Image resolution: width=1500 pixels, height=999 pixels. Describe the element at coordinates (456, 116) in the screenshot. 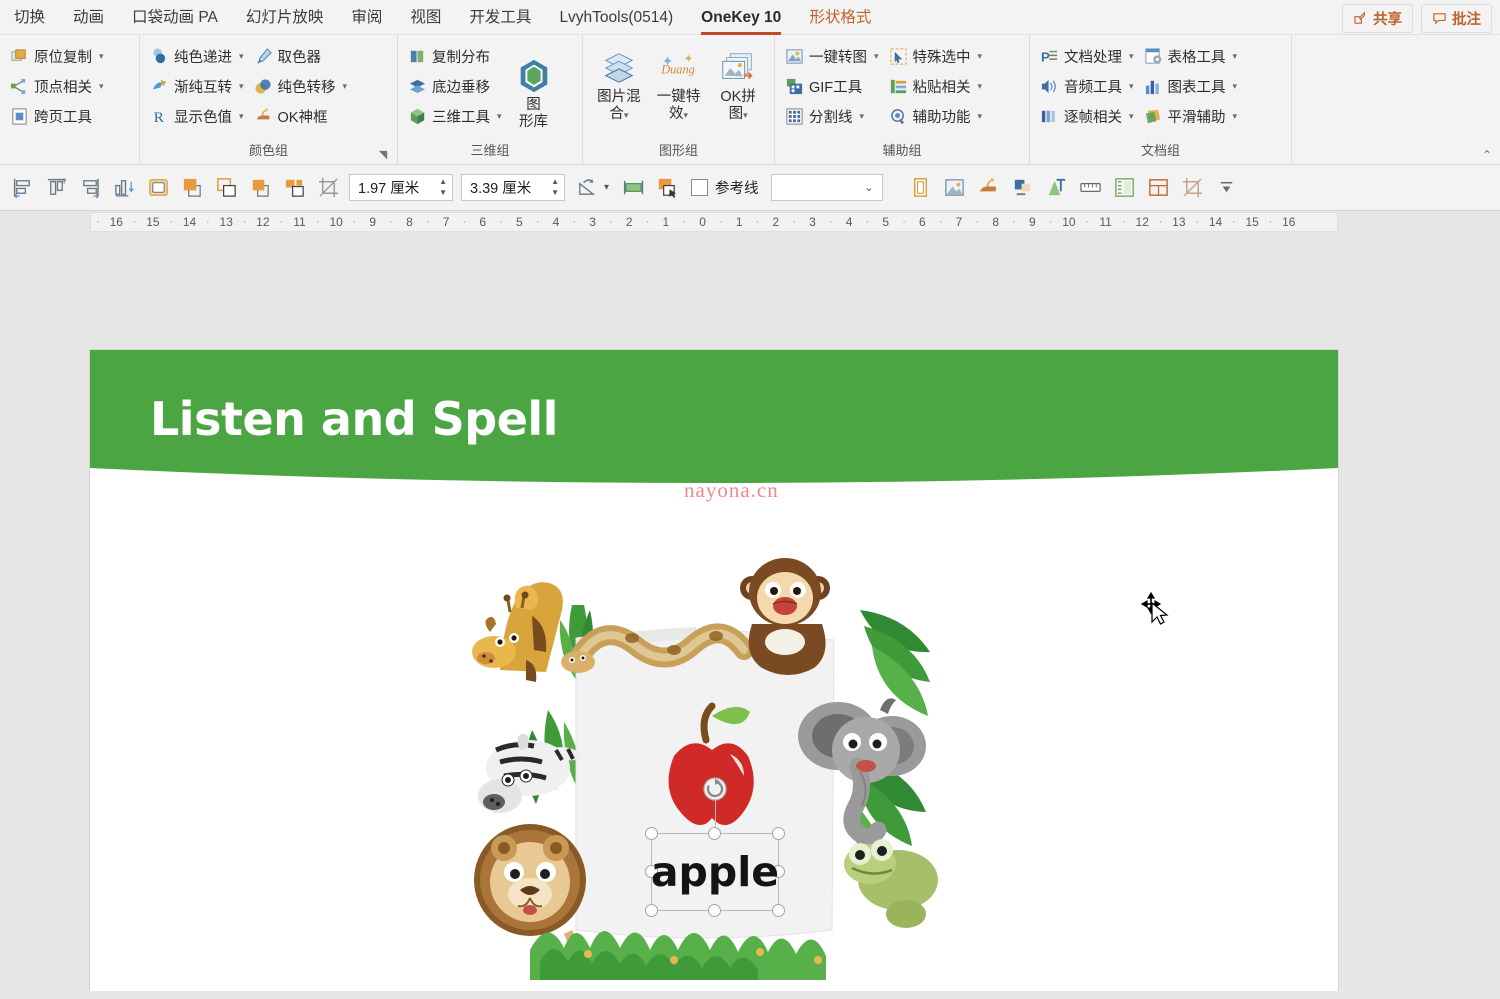

I see `ribbon-item-3d-tool: 三维工具 ▾` at that location.